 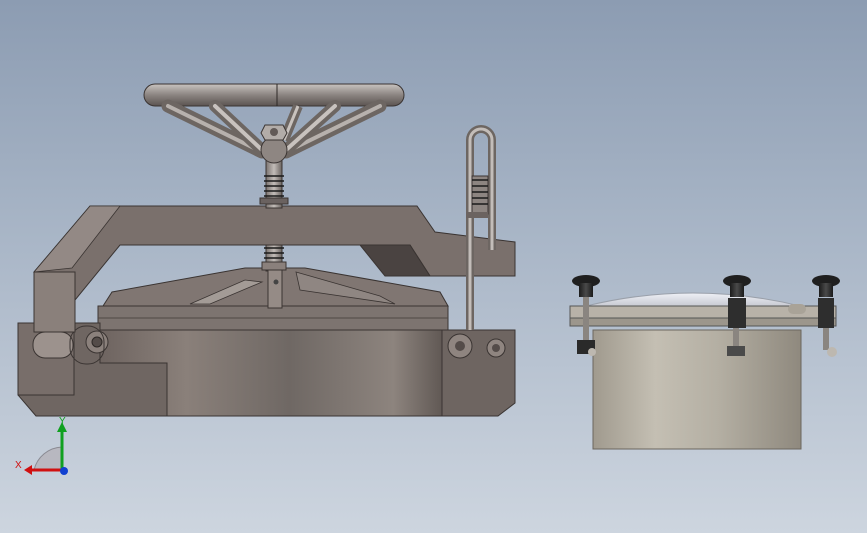 What do you see at coordinates (62, 421) in the screenshot?
I see `y-axis-label: Y` at bounding box center [62, 421].